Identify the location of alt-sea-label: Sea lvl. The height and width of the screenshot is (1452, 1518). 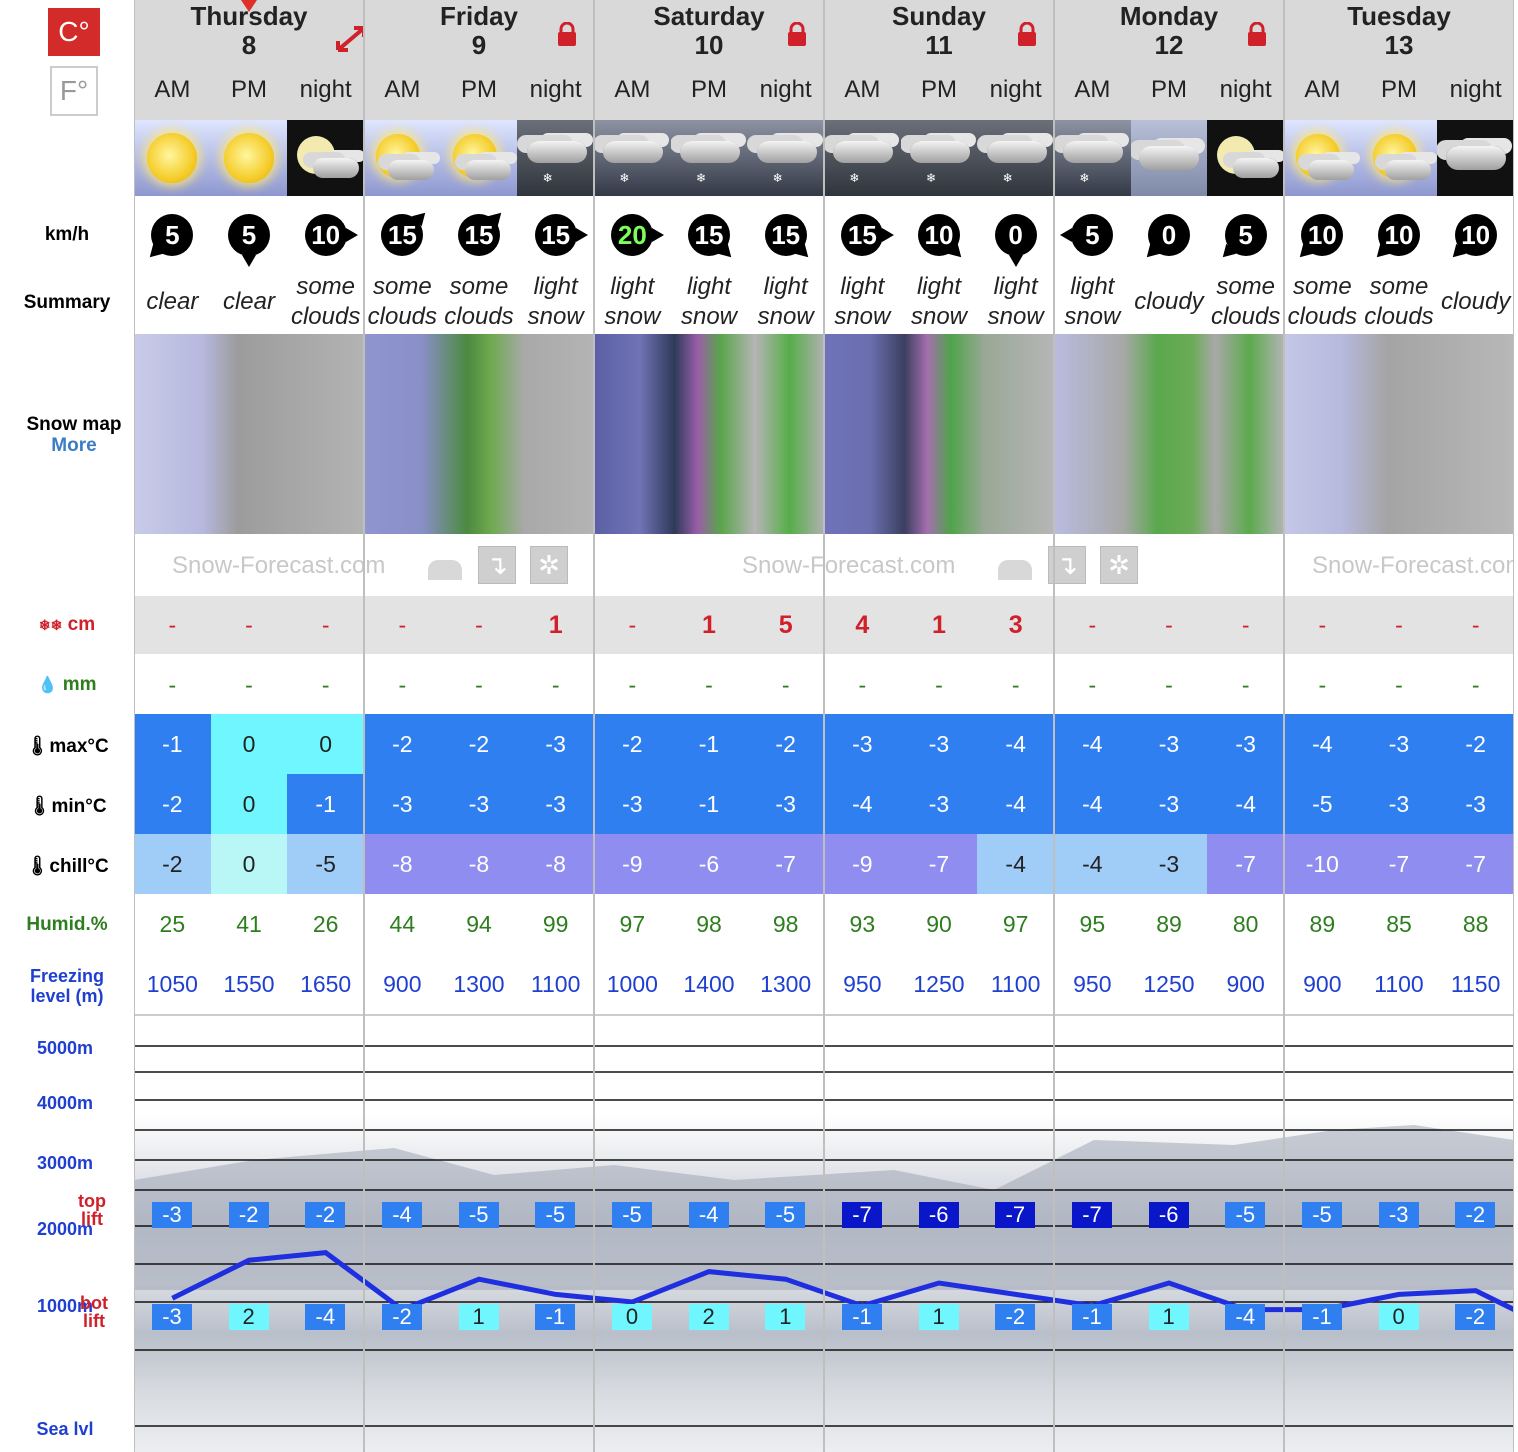
(65, 1429).